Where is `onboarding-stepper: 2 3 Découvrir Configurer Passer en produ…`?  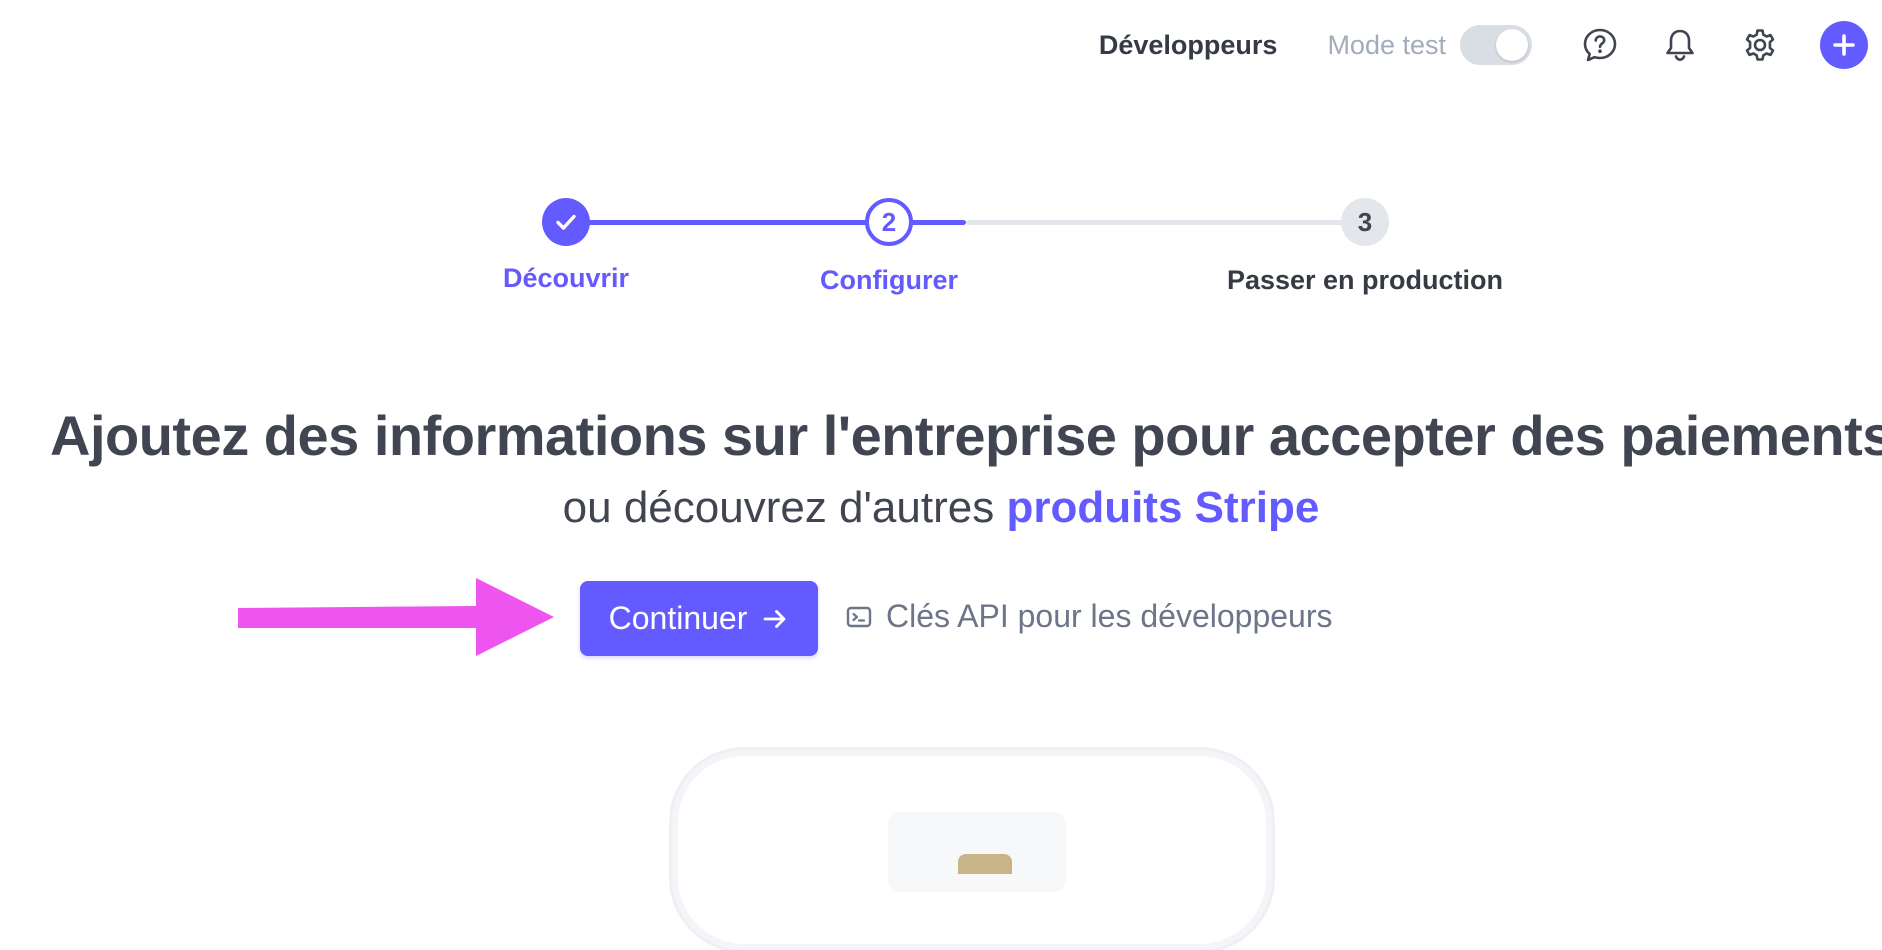
onboarding-stepper: 2 3 Découvrir Configurer Passer en produ… is located at coordinates (941, 250).